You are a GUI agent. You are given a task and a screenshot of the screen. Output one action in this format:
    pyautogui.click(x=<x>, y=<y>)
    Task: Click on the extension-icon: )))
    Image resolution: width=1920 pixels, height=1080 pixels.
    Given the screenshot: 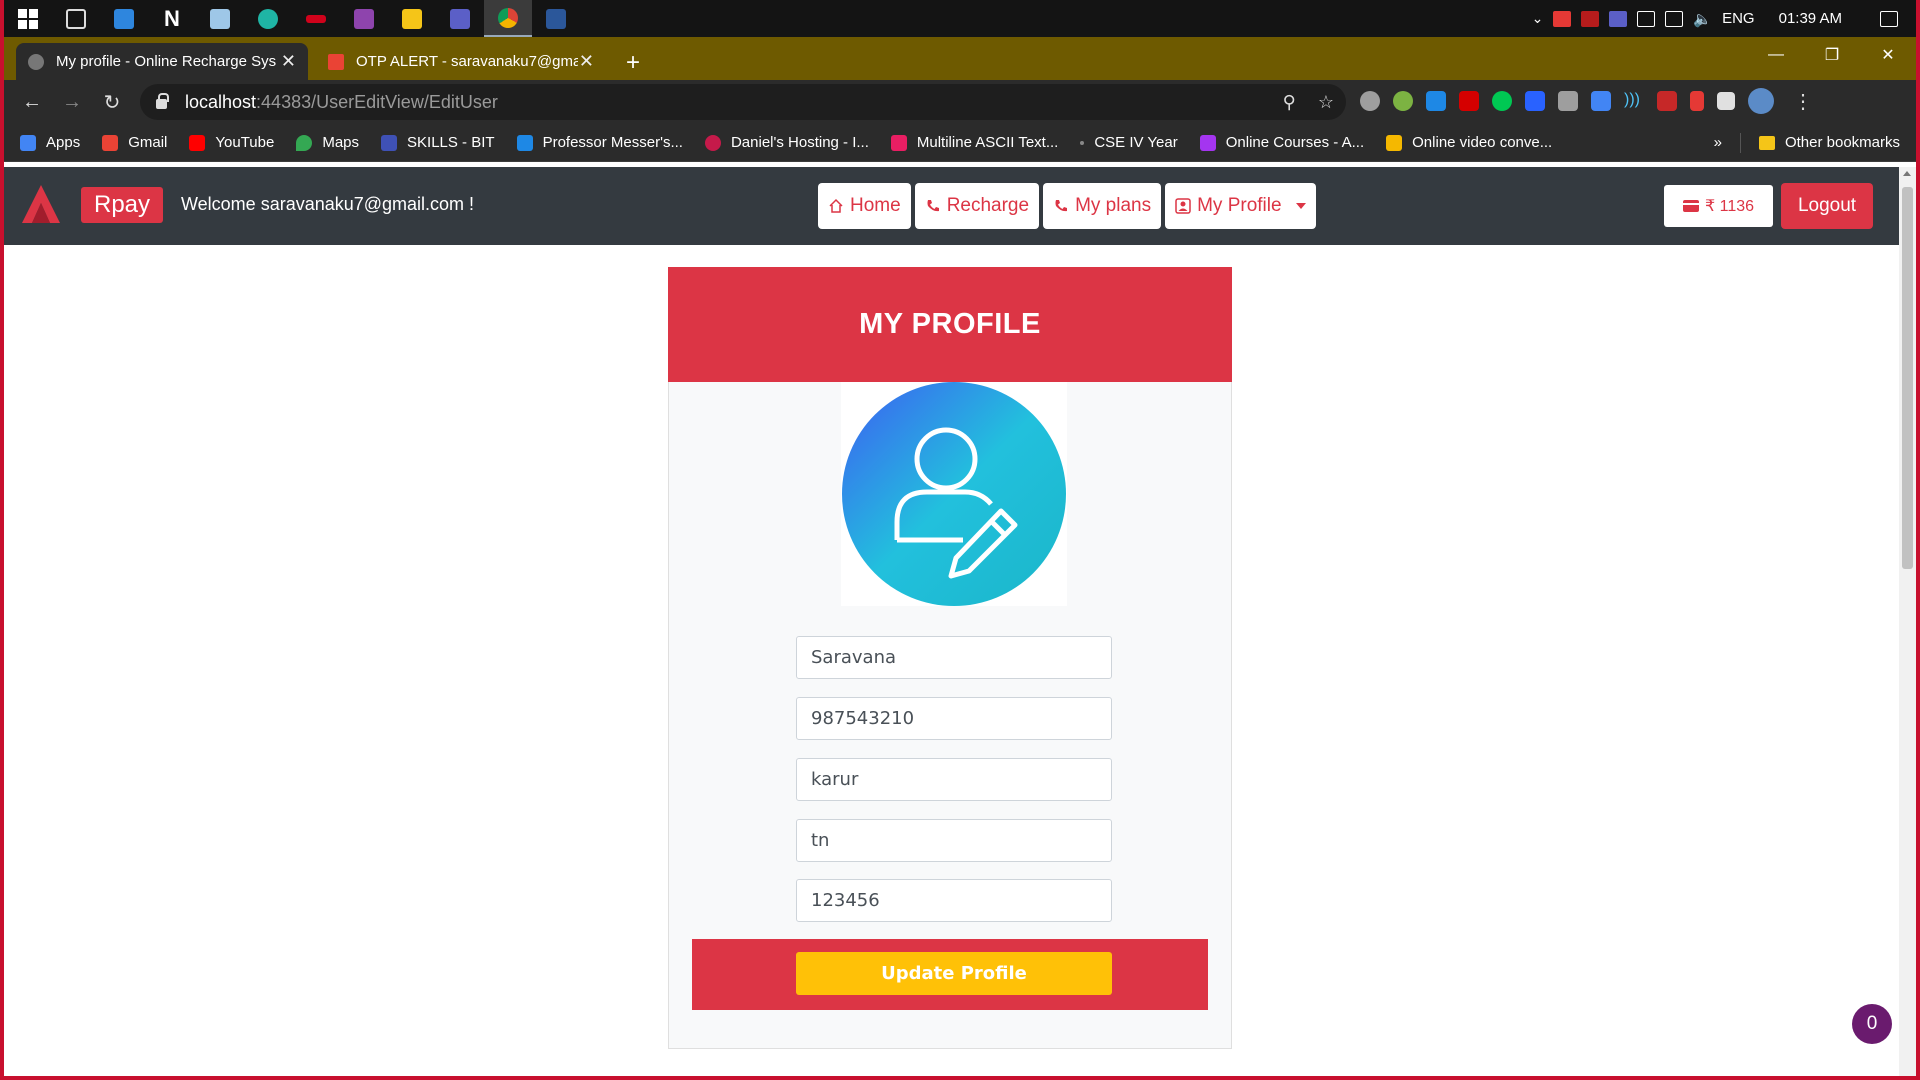 What is the action you would take?
    pyautogui.click(x=1634, y=101)
    